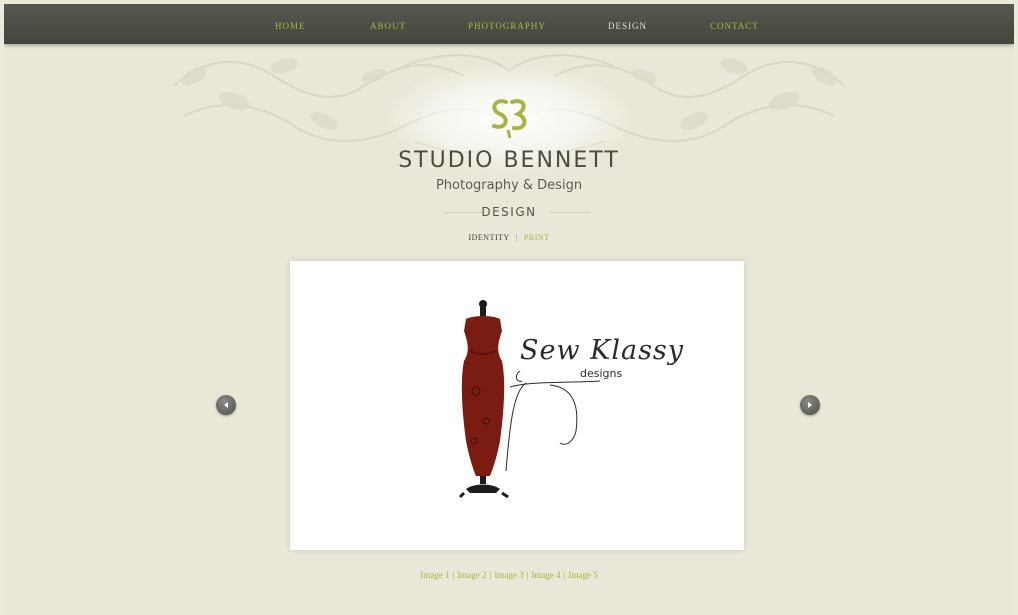 The image size is (1018, 615). What do you see at coordinates (509, 185) in the screenshot?
I see `brand-subtitle: Photography & Design` at bounding box center [509, 185].